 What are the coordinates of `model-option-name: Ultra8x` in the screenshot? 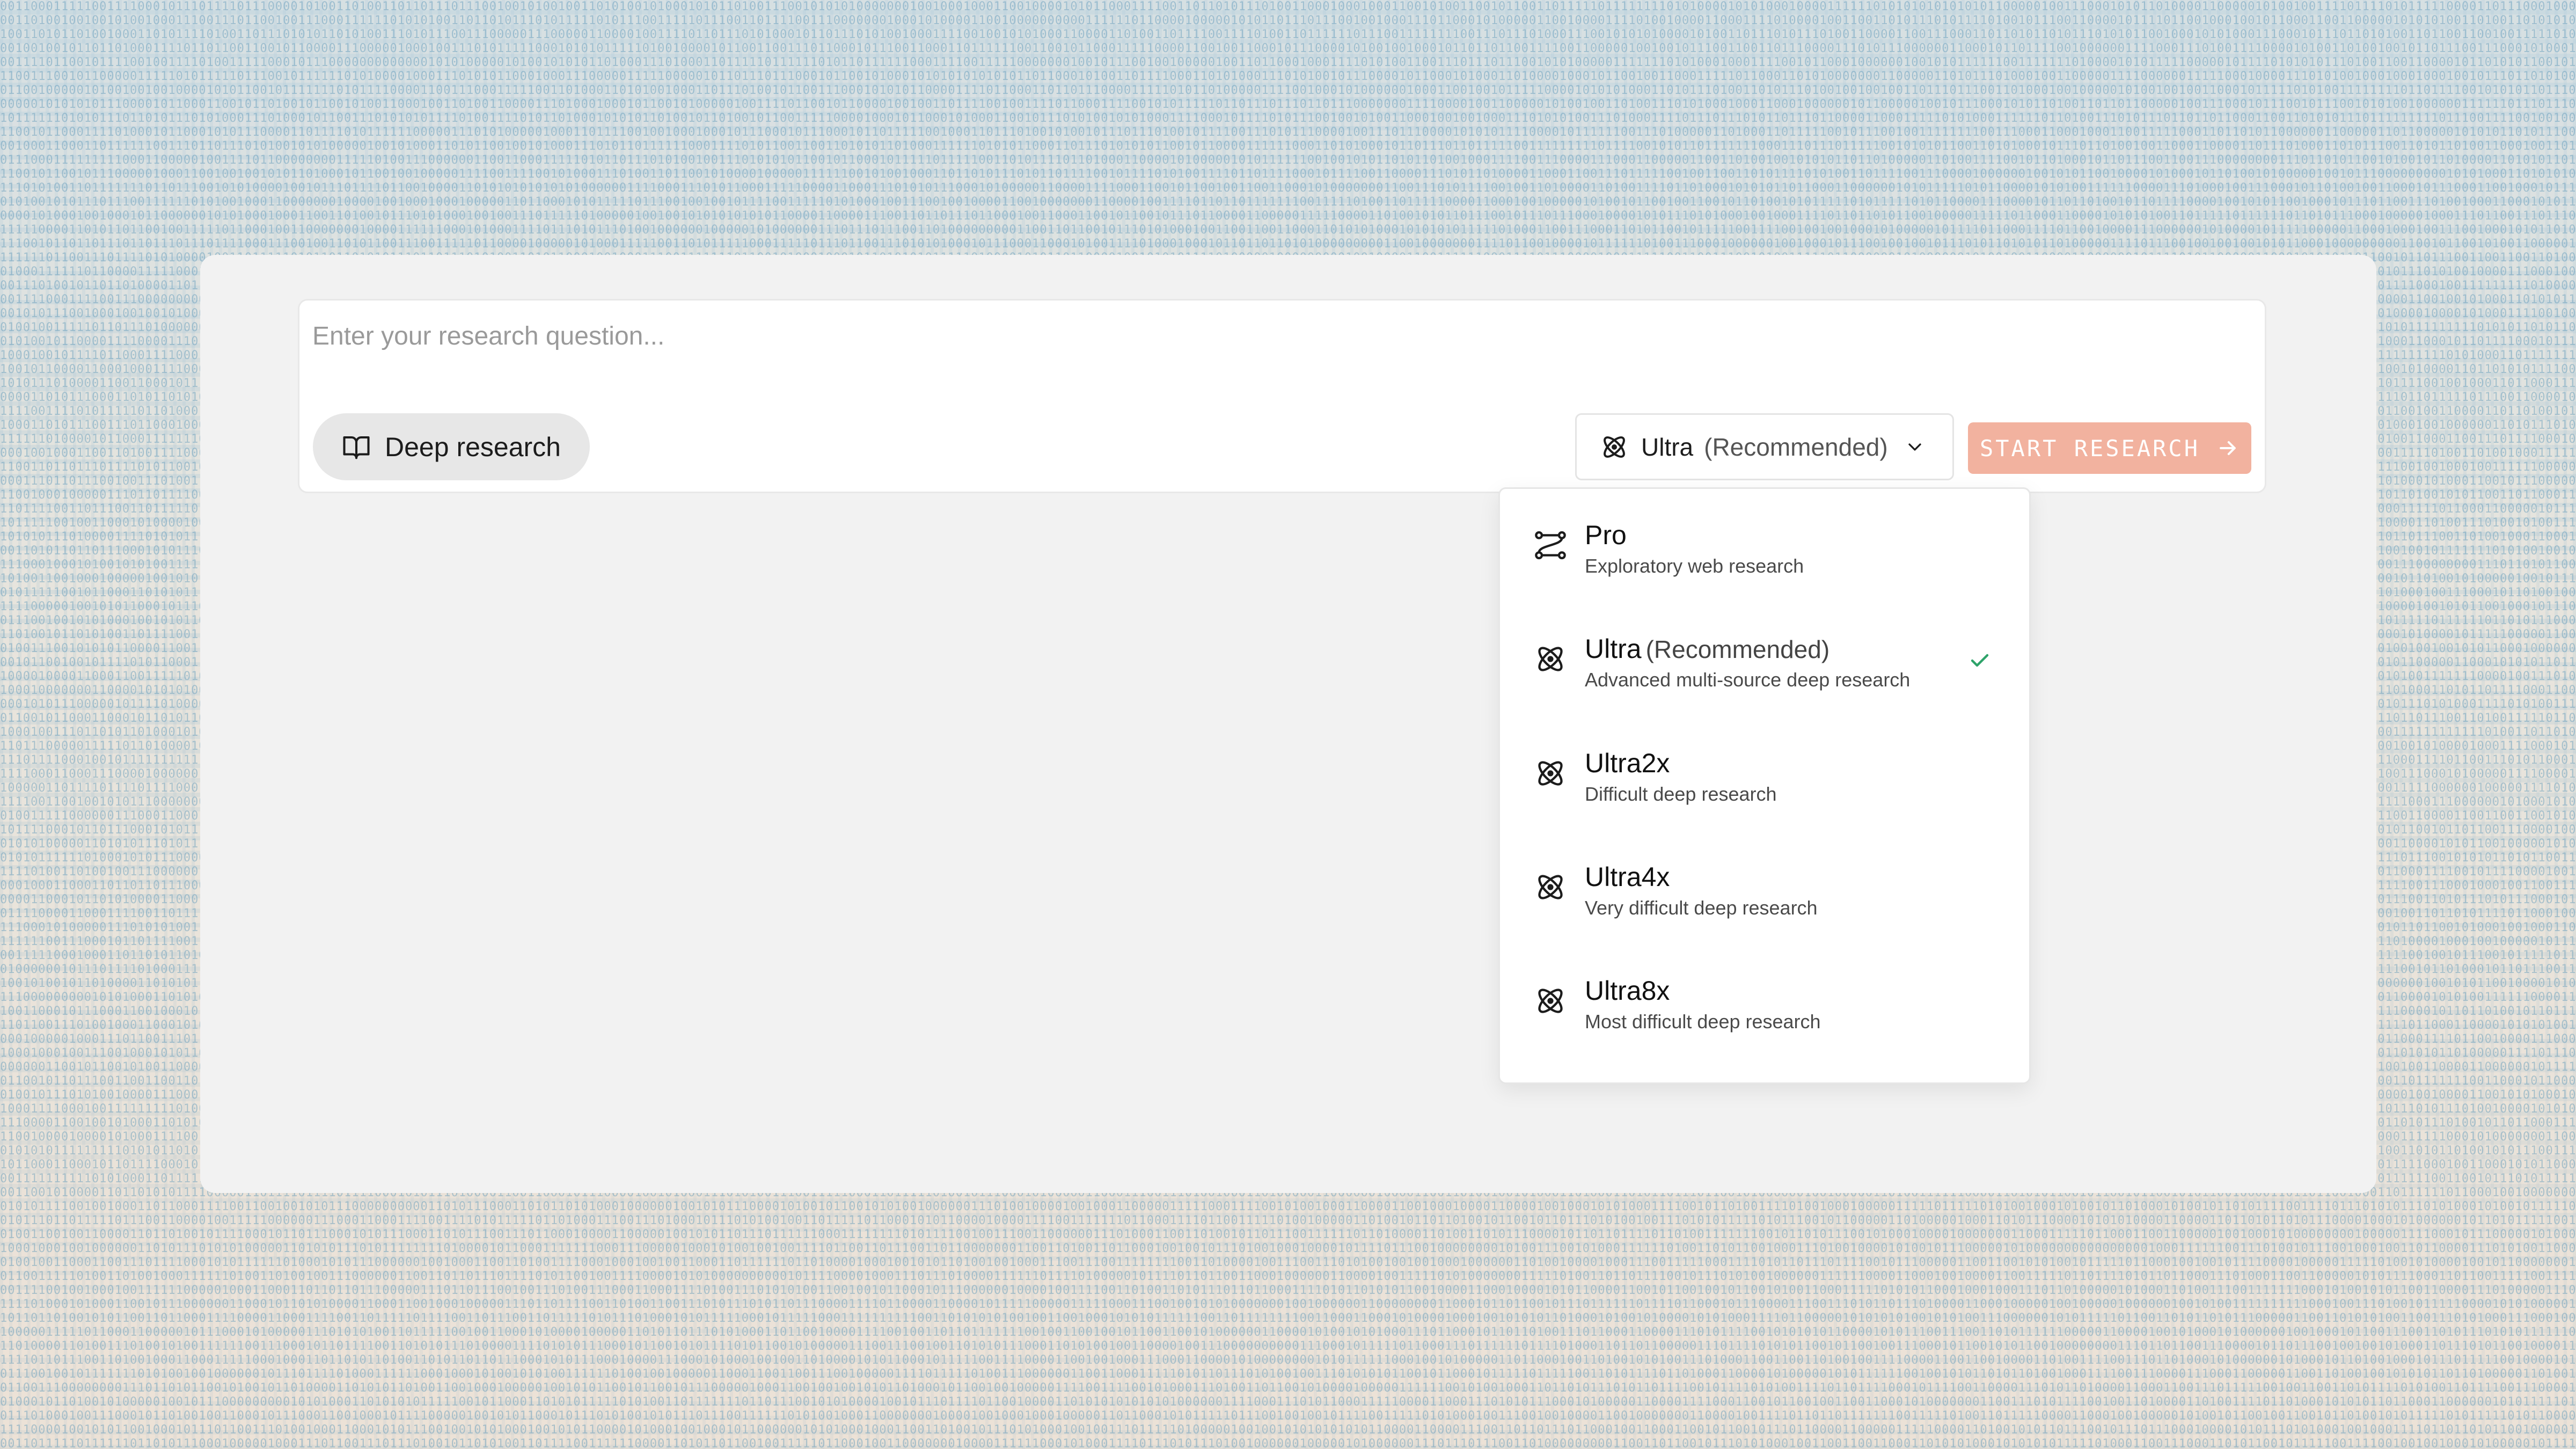 It's located at (1627, 991).